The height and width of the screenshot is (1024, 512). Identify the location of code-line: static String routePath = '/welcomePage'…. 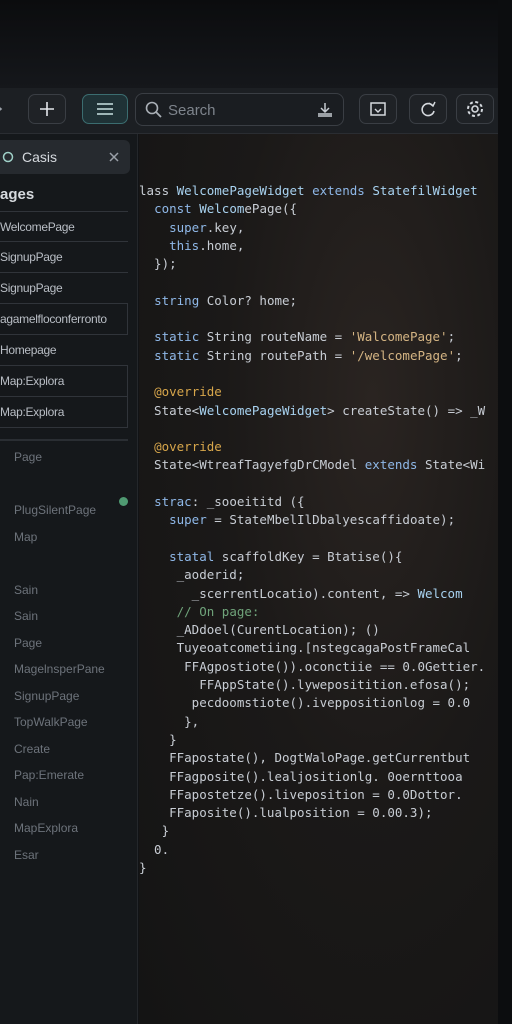
(312, 356).